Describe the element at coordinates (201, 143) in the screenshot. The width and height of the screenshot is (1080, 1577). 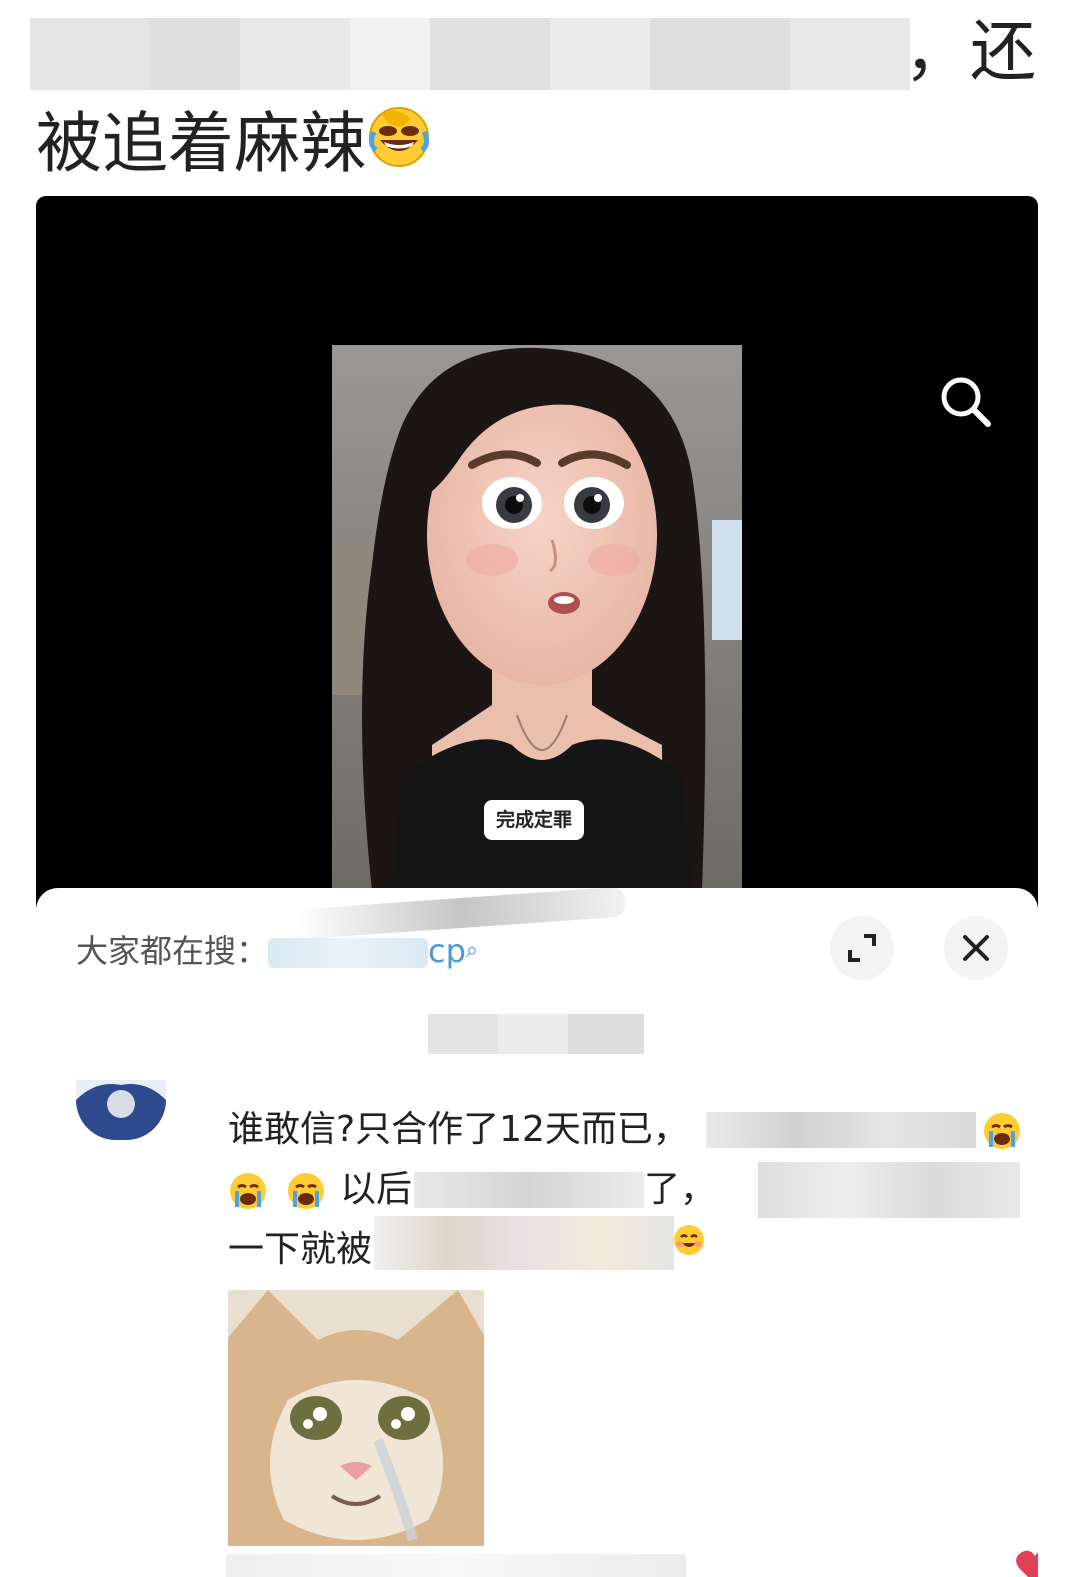
I see `caption-line-2-text: 被追着麻辣` at that location.